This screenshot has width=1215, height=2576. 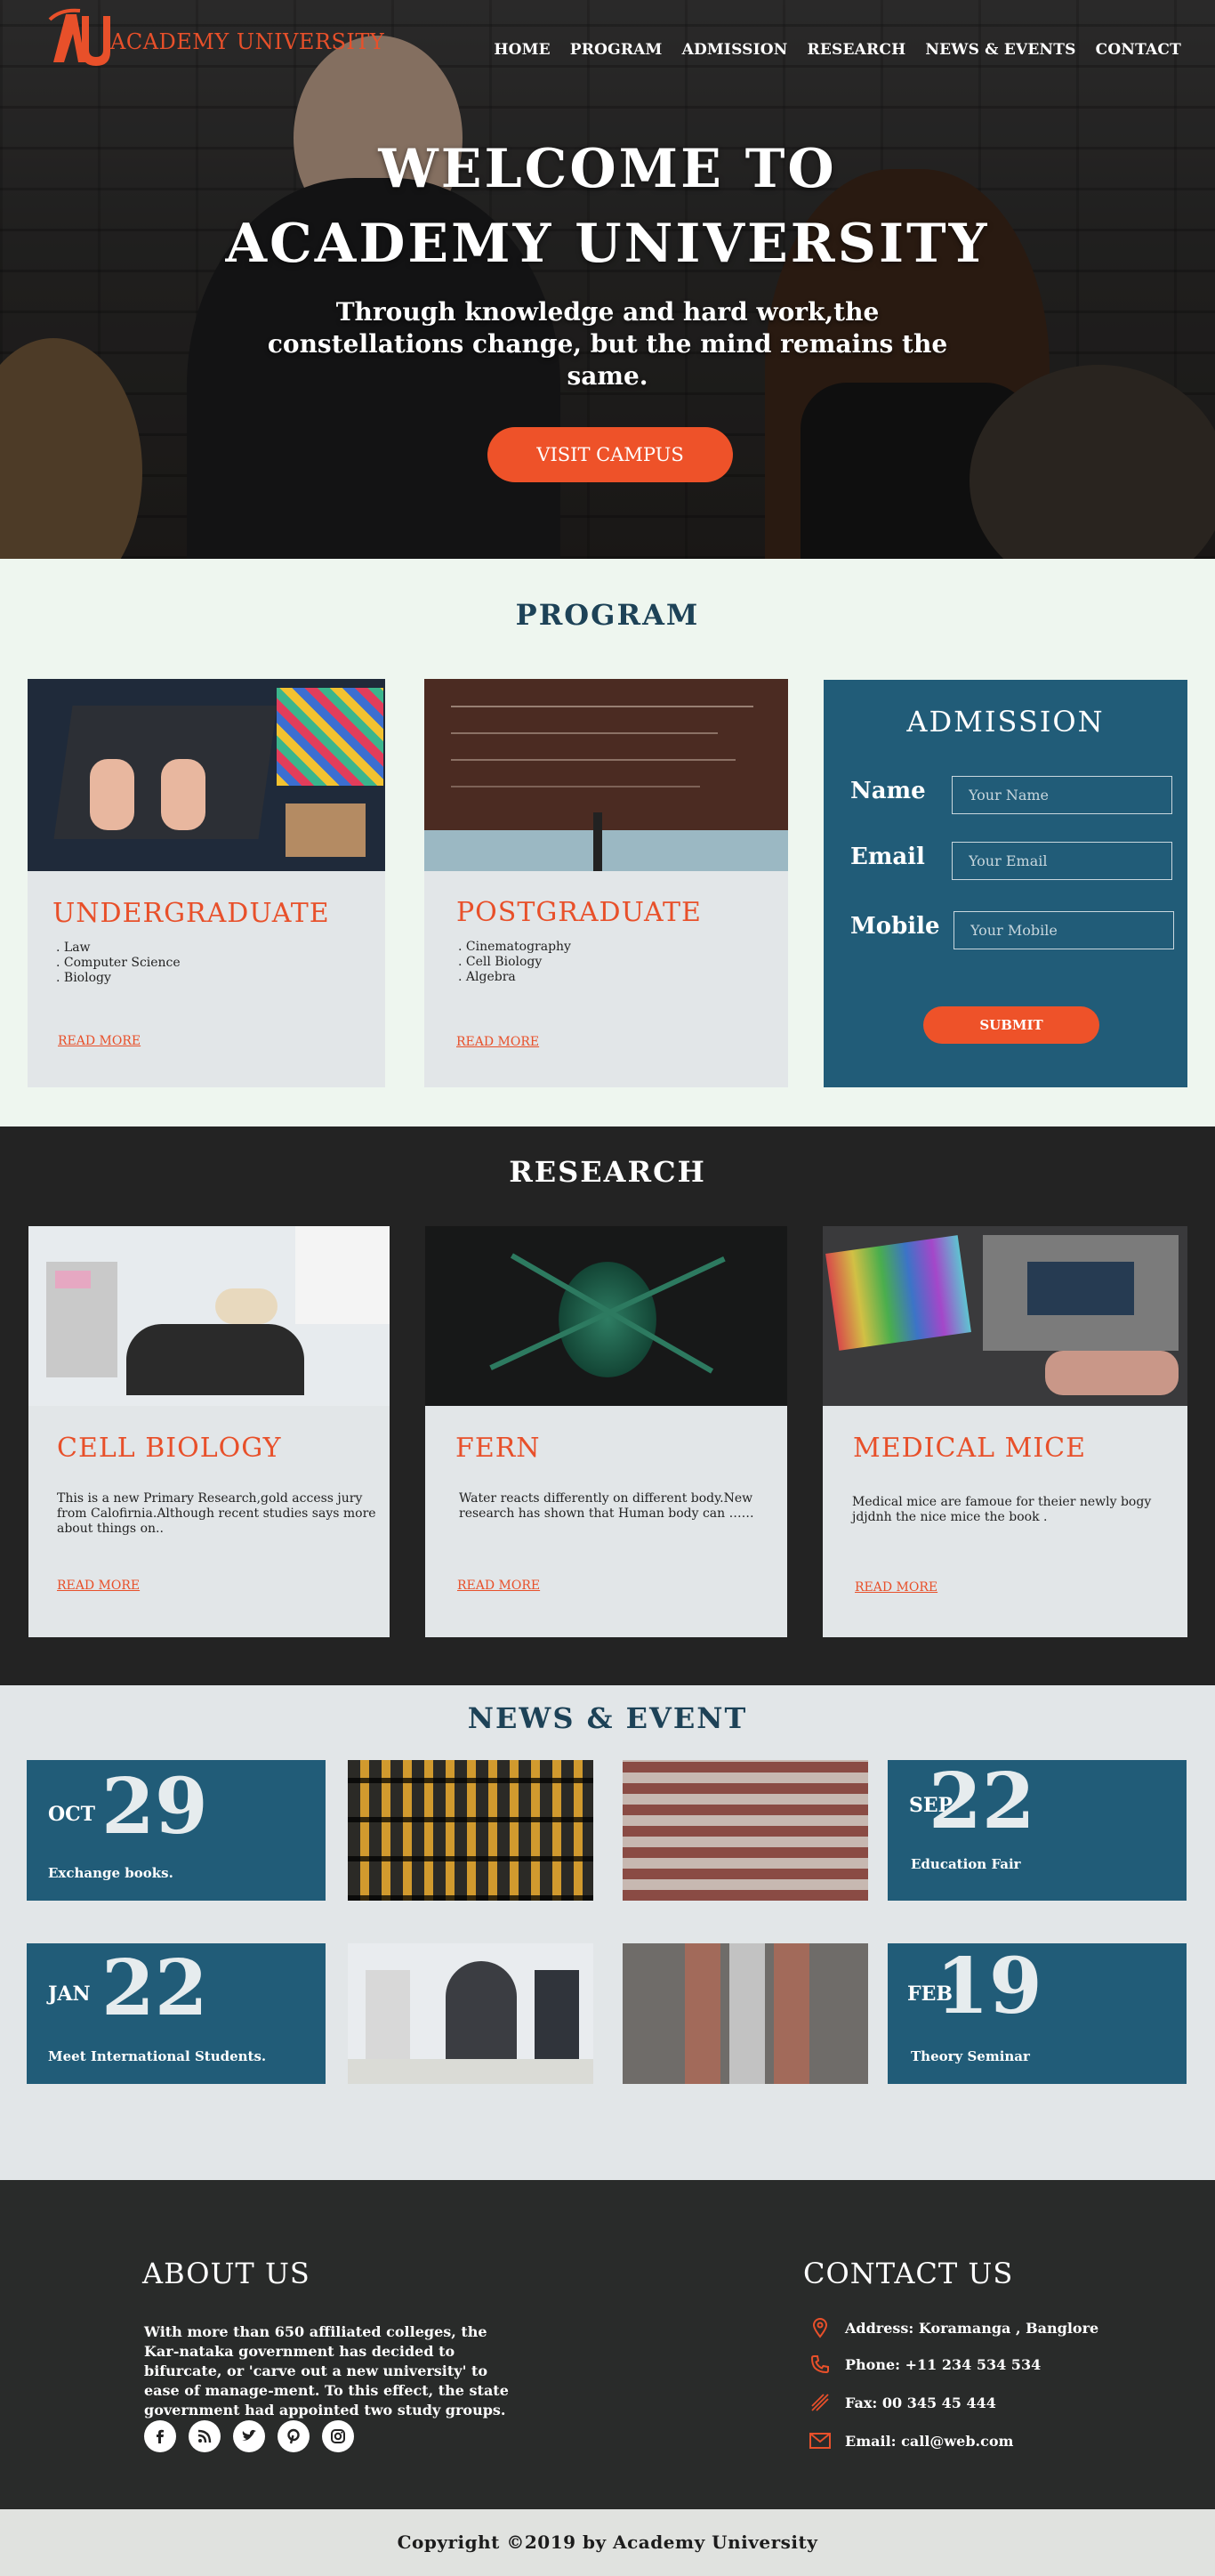 I want to click on event-month: JAN, so click(x=69, y=1994).